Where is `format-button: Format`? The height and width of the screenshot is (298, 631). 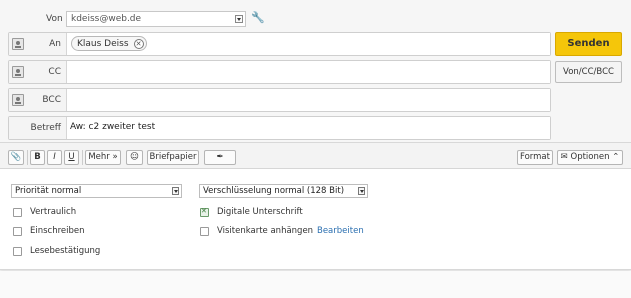
format-button: Format is located at coordinates (535, 157).